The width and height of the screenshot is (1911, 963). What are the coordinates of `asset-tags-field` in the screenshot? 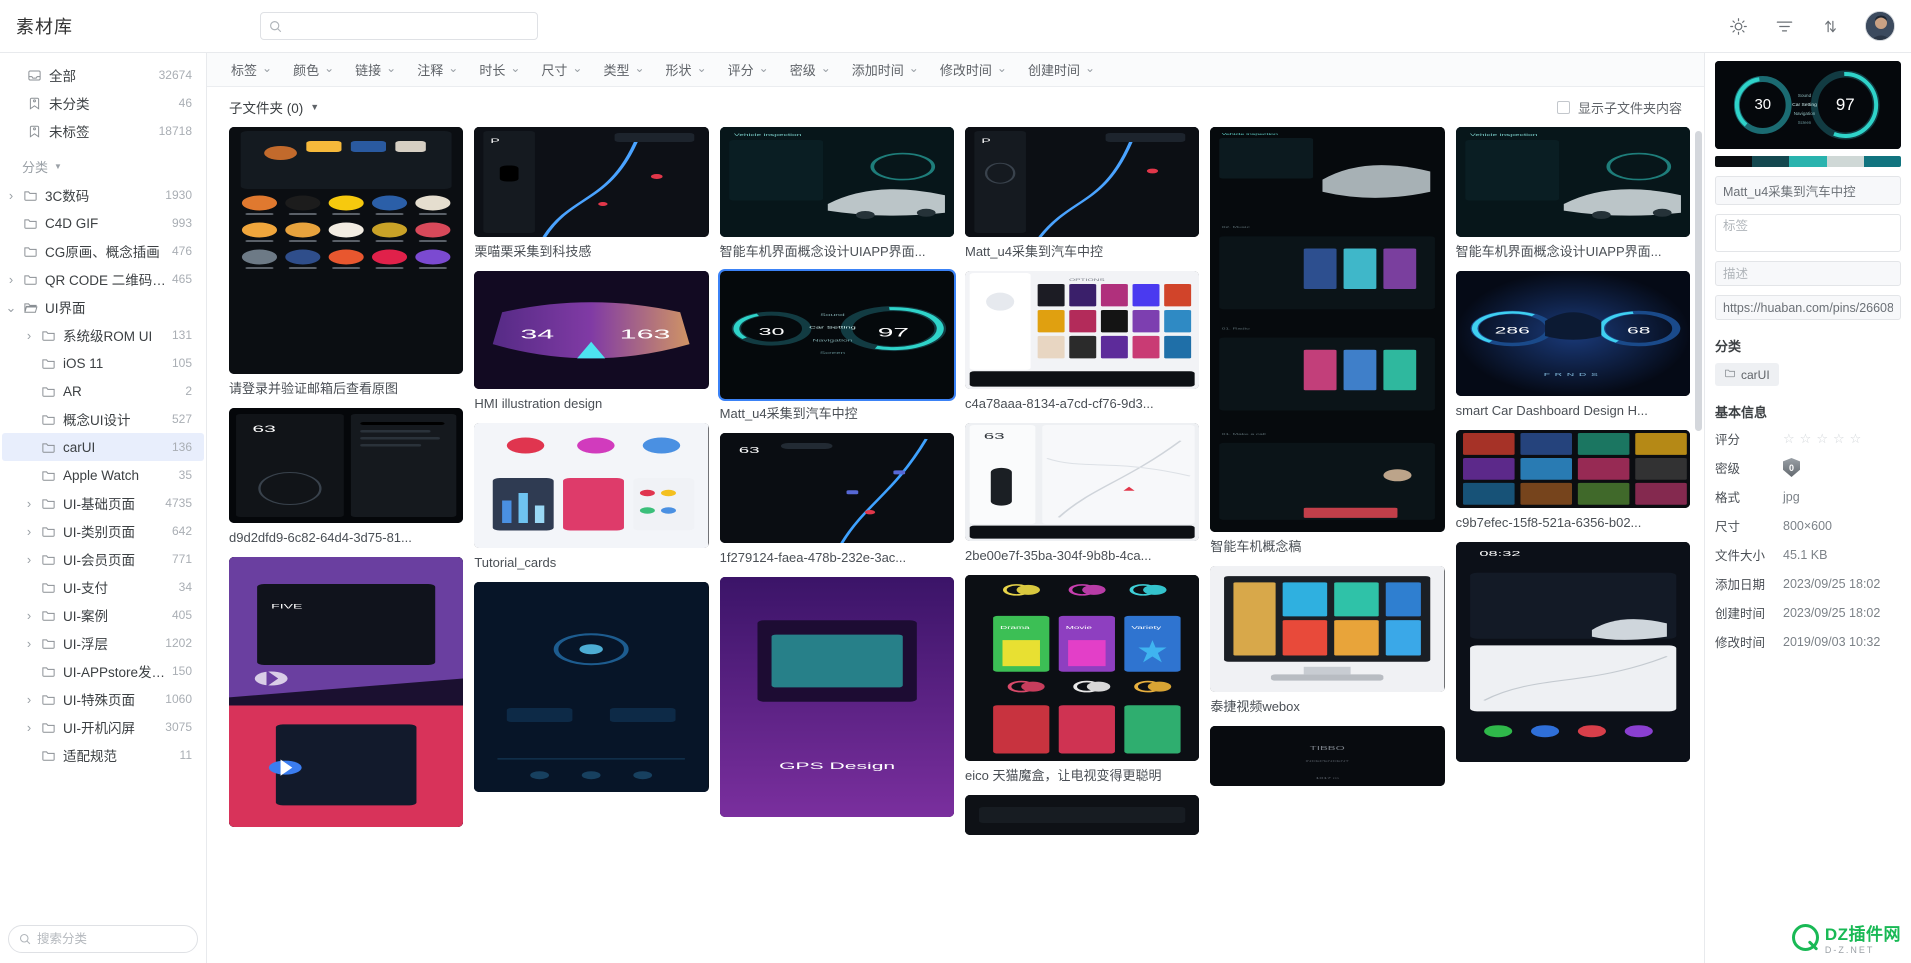 It's located at (1808, 233).